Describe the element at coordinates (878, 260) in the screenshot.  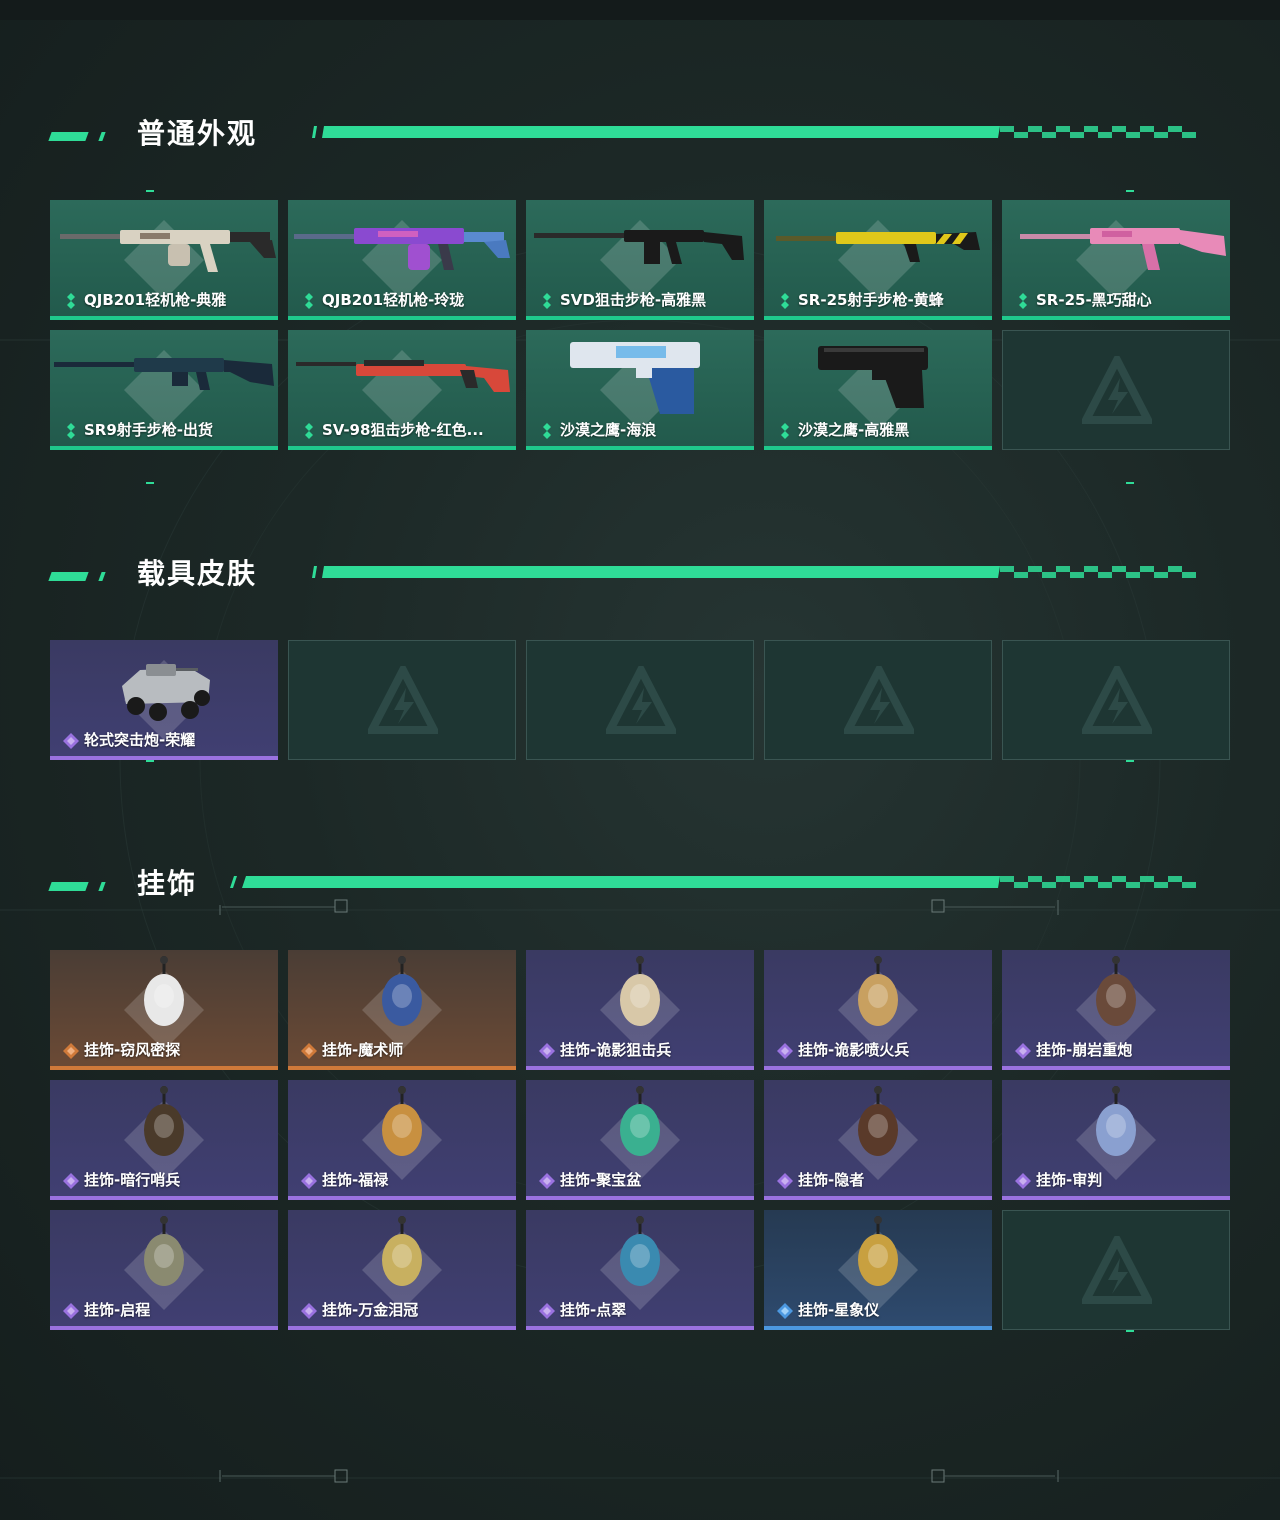
I see `weapon-card: SR-25射手步枪-黄蜂` at that location.